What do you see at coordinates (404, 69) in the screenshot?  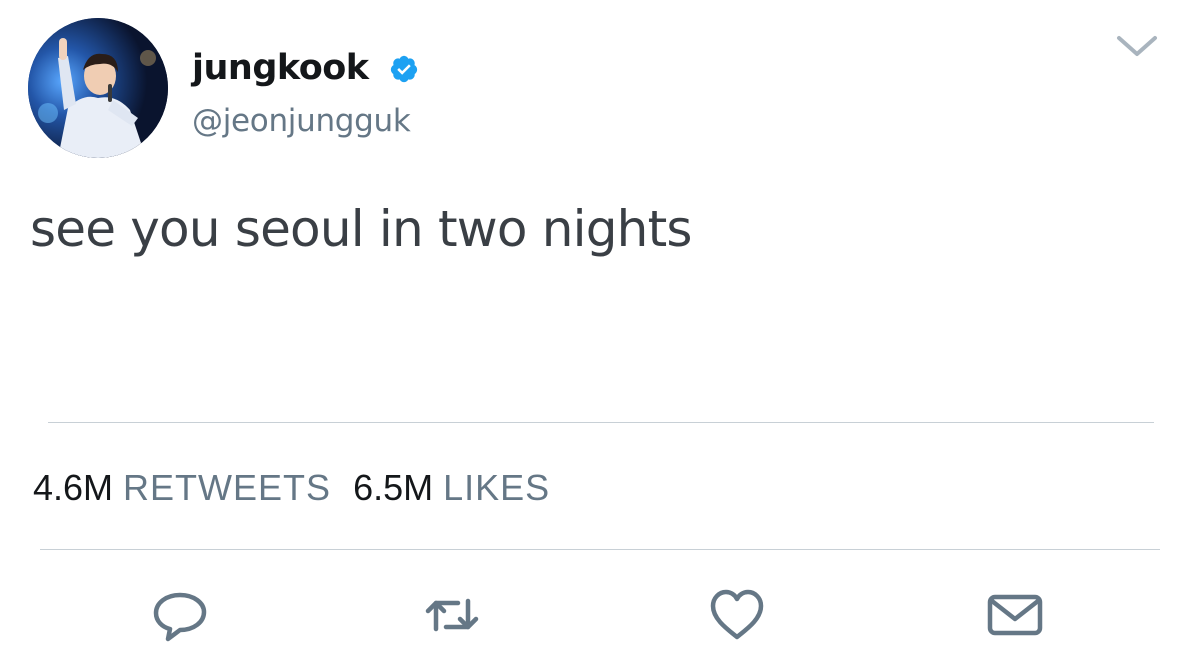 I see `verified-badge-icon` at bounding box center [404, 69].